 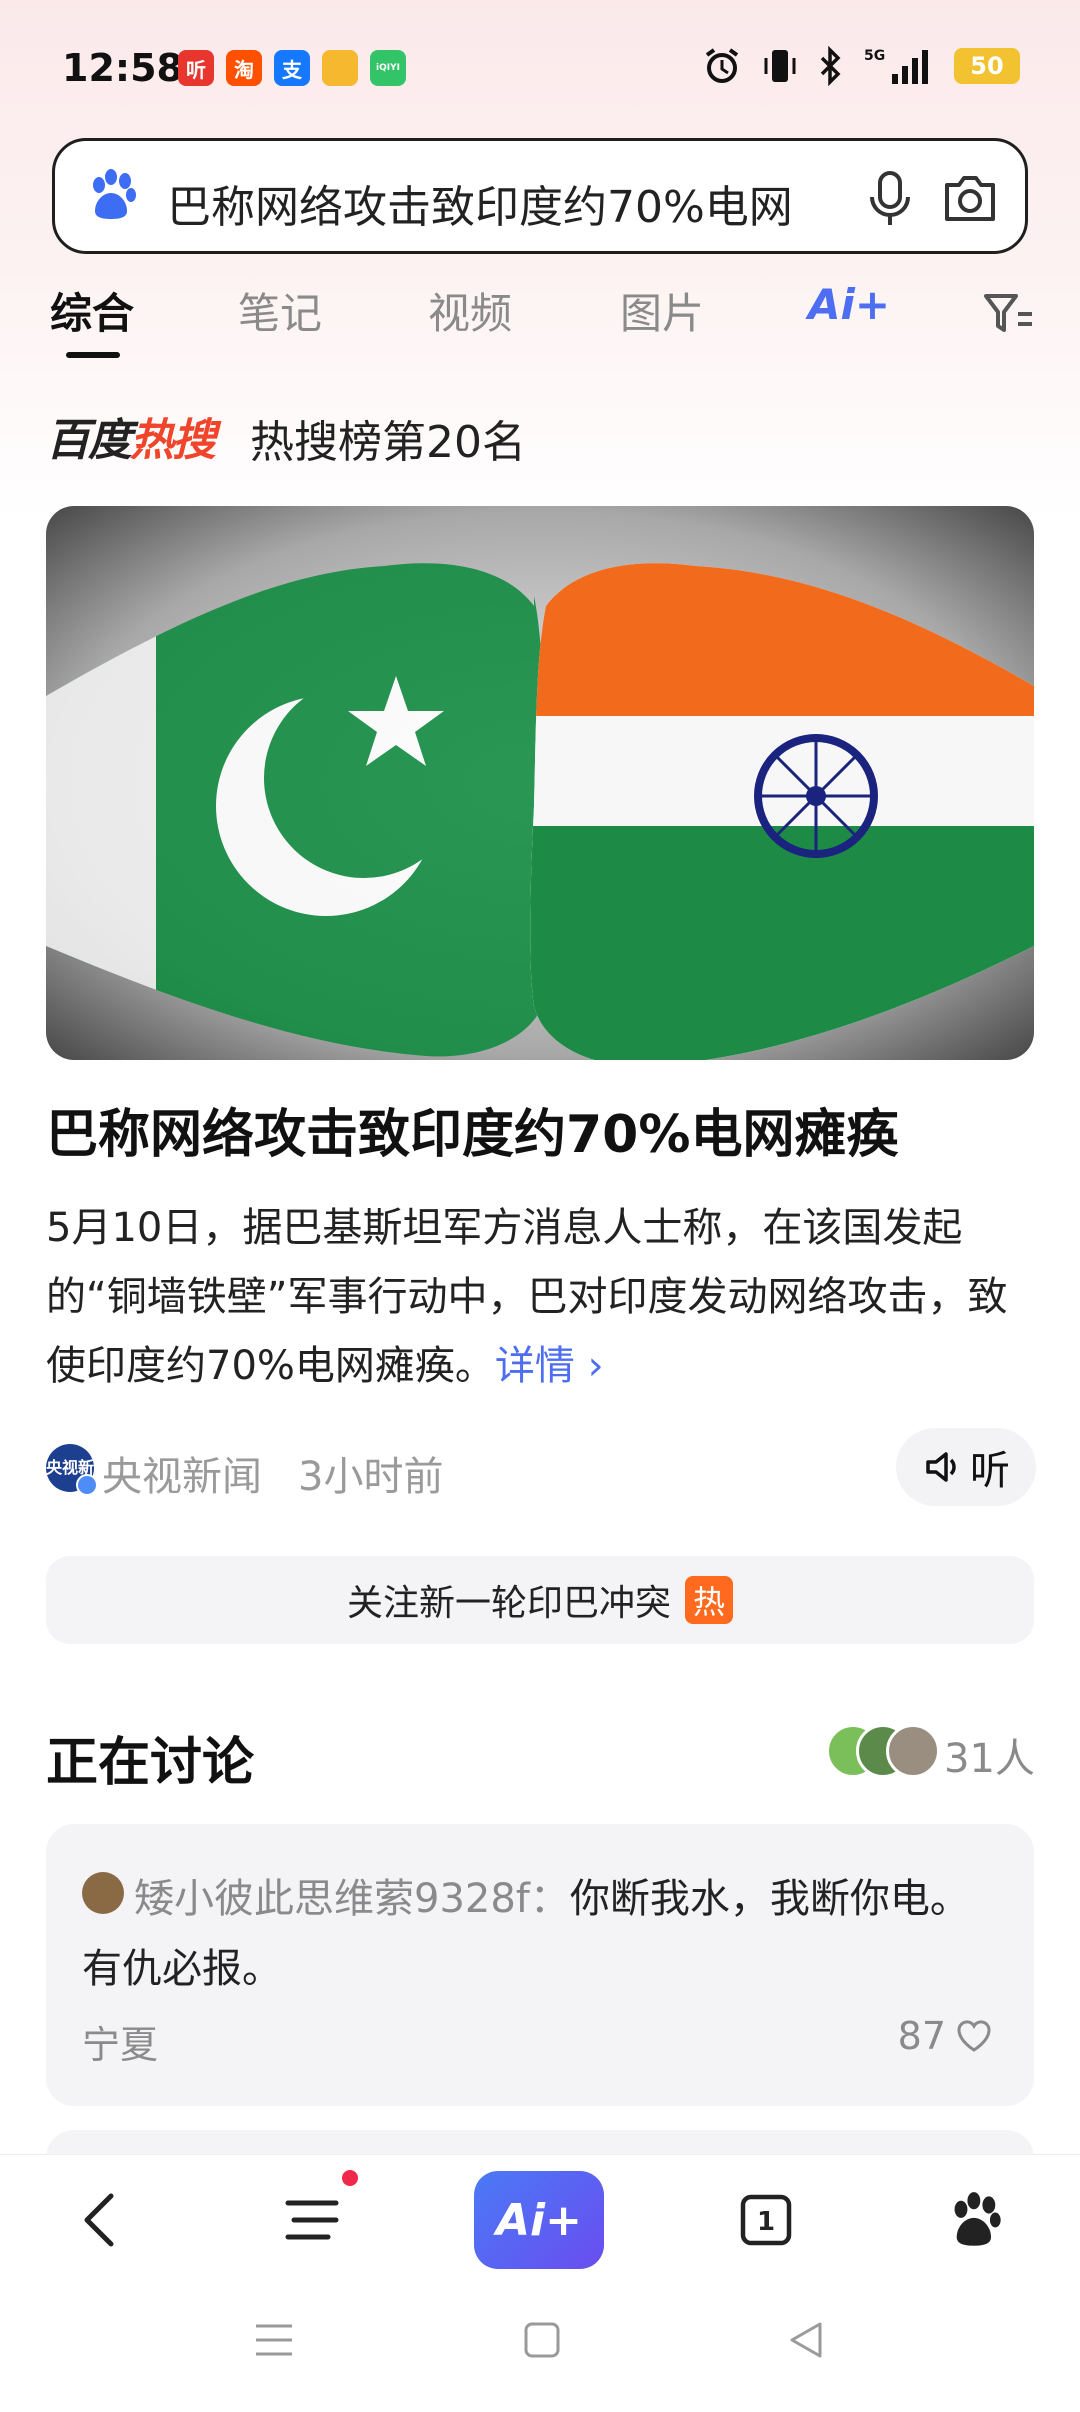 I want to click on taobao-icon: 淘, so click(x=244, y=68).